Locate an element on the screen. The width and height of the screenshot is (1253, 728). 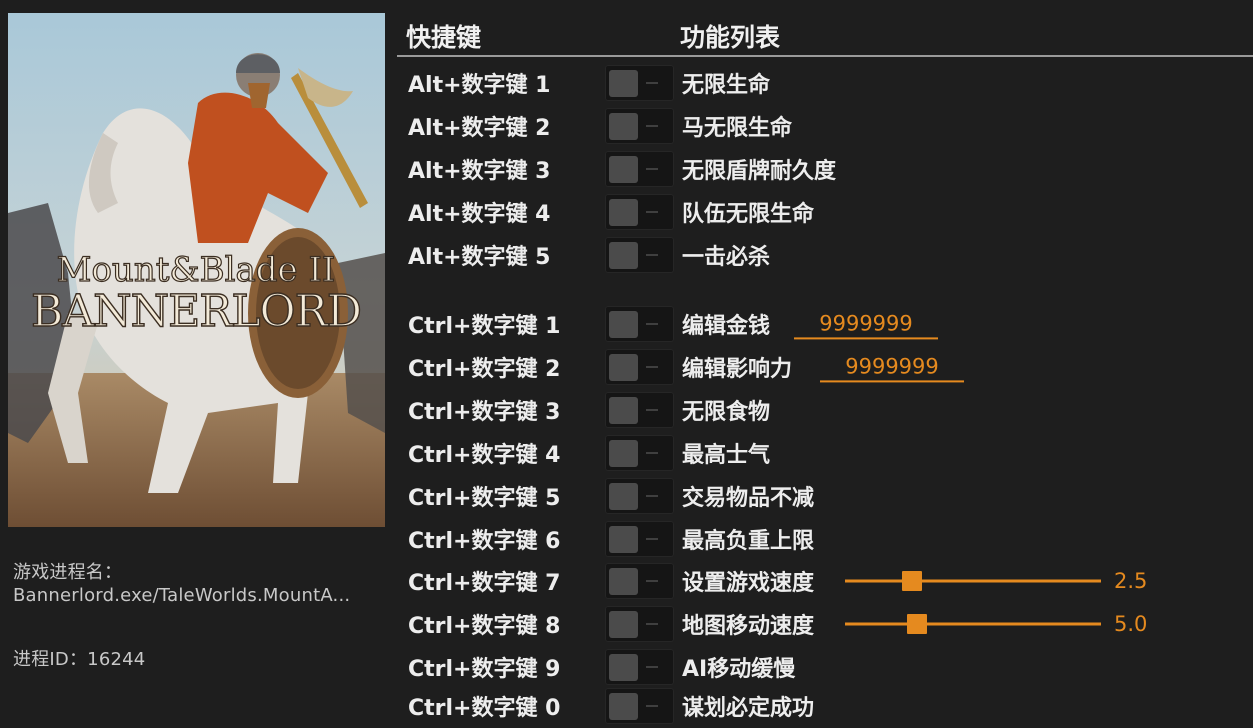
hotkey-label: Ctrl+数字键 6 is located at coordinates (484, 541).